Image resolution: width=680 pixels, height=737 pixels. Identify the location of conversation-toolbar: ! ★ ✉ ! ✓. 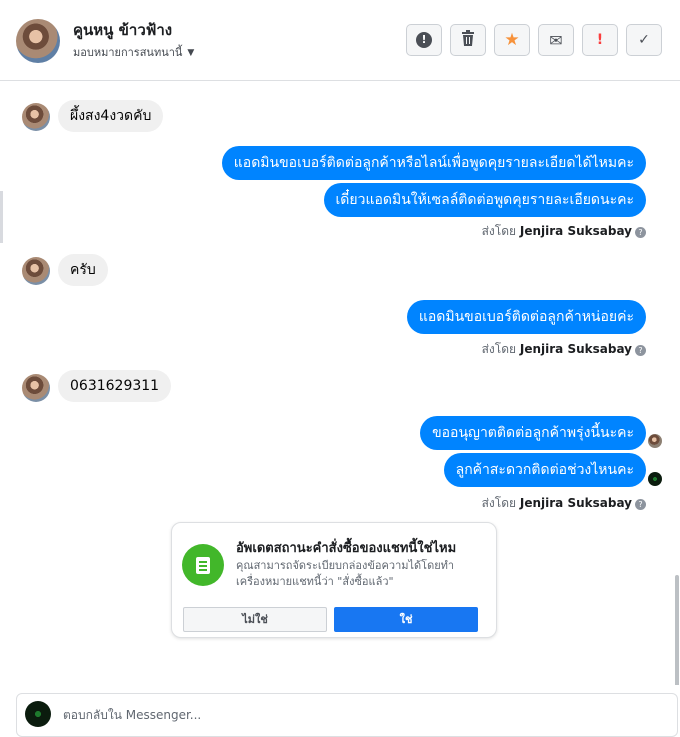
(534, 40).